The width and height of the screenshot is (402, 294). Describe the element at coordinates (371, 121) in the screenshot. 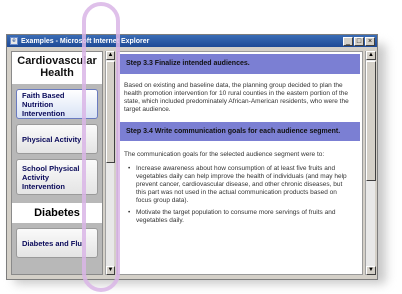

I see `scroll-thumb` at that location.